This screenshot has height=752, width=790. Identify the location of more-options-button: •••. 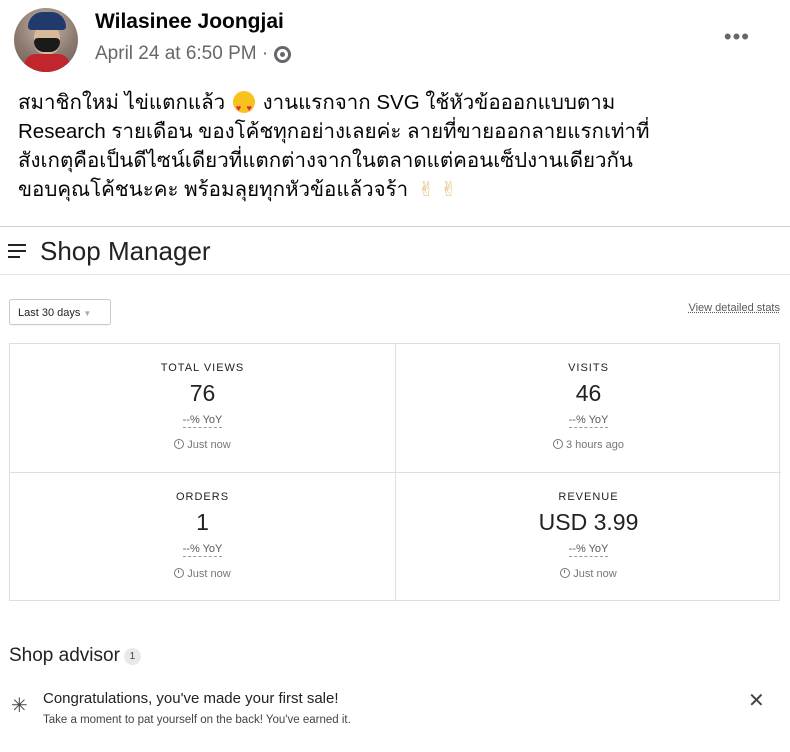
(737, 37).